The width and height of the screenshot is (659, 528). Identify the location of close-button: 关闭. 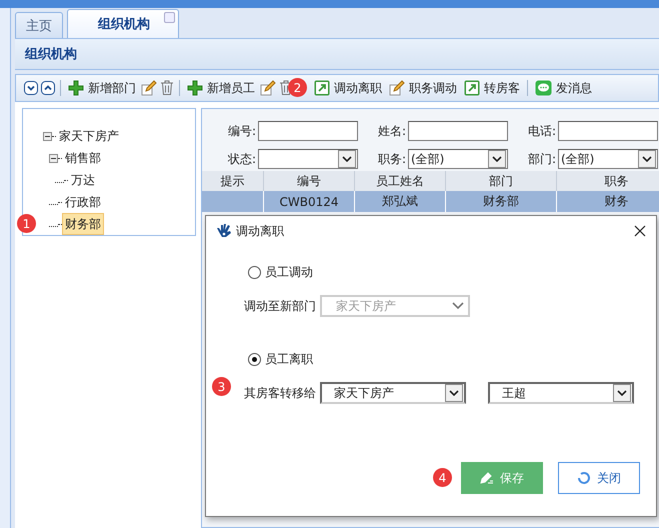
(599, 478).